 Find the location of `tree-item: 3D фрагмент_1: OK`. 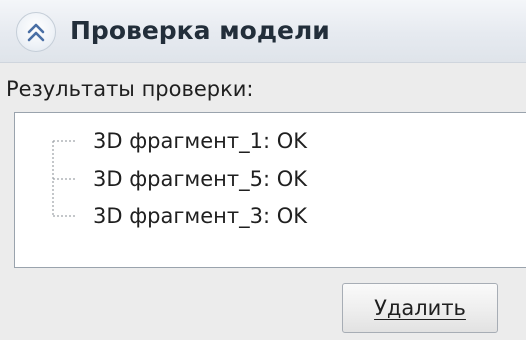

tree-item: 3D фрагмент_1: OK is located at coordinates (200, 141).